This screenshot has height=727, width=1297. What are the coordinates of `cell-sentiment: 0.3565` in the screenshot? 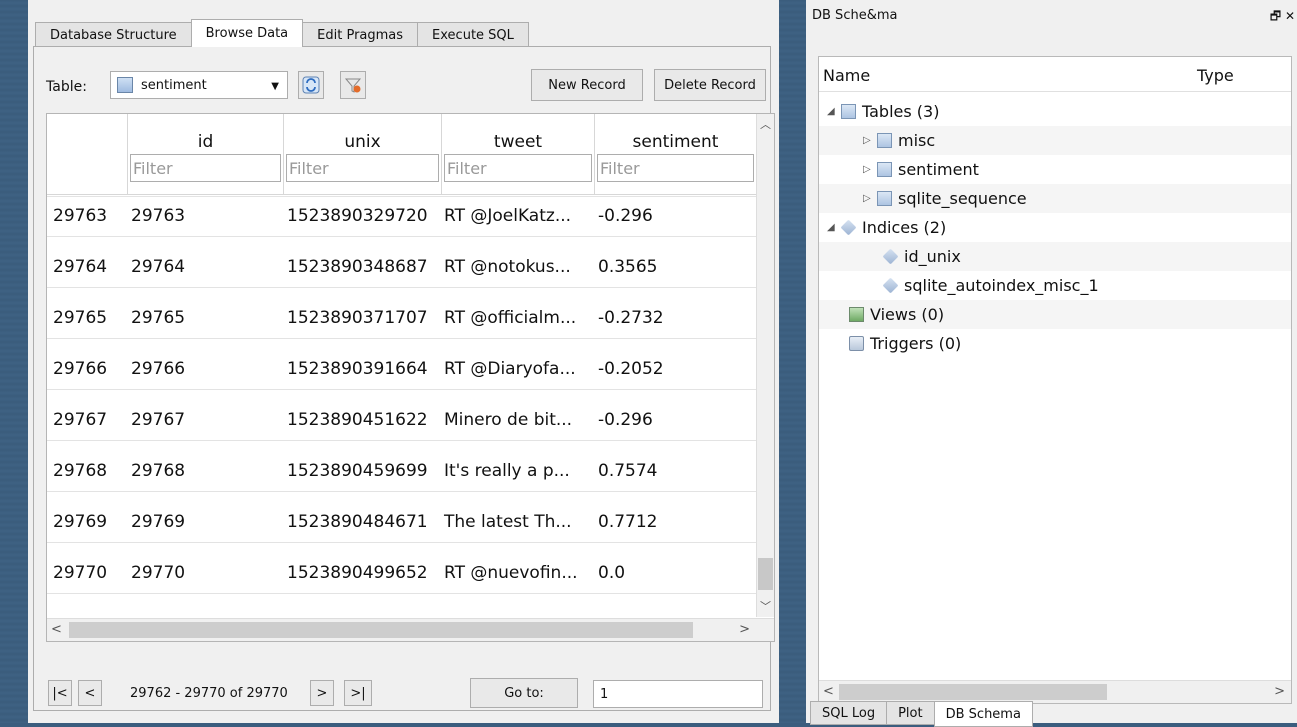 It's located at (627, 267).